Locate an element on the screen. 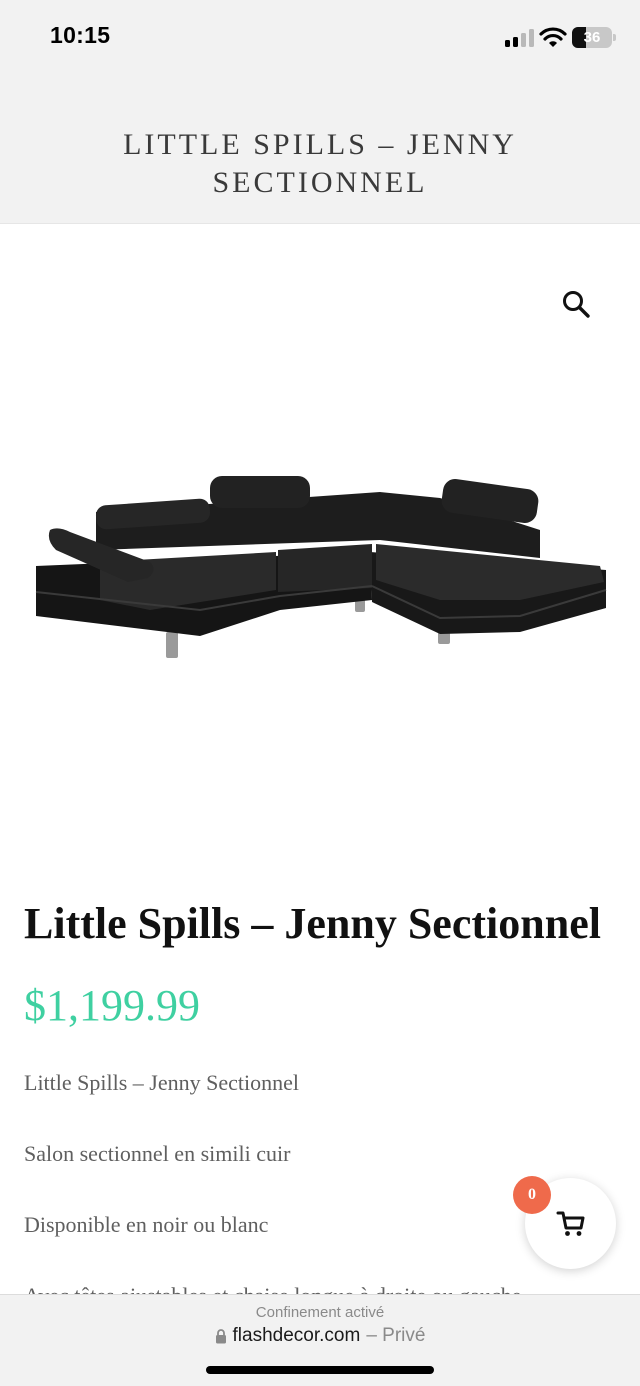 The width and height of the screenshot is (640, 1386). status-bar: 10:15 36 is located at coordinates (320, 39).